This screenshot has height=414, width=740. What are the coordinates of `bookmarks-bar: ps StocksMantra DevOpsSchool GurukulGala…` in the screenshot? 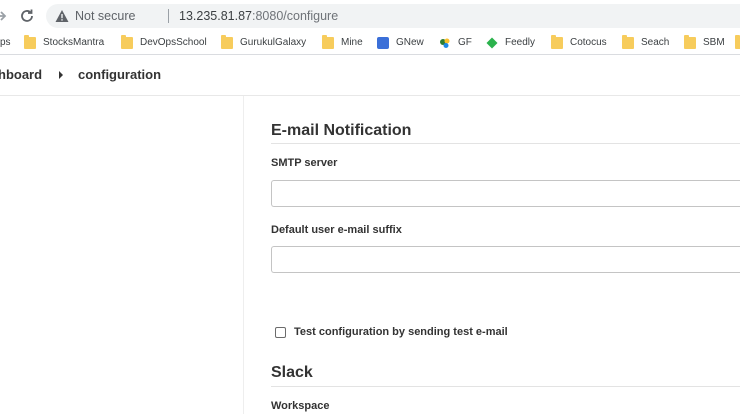 It's located at (370, 43).